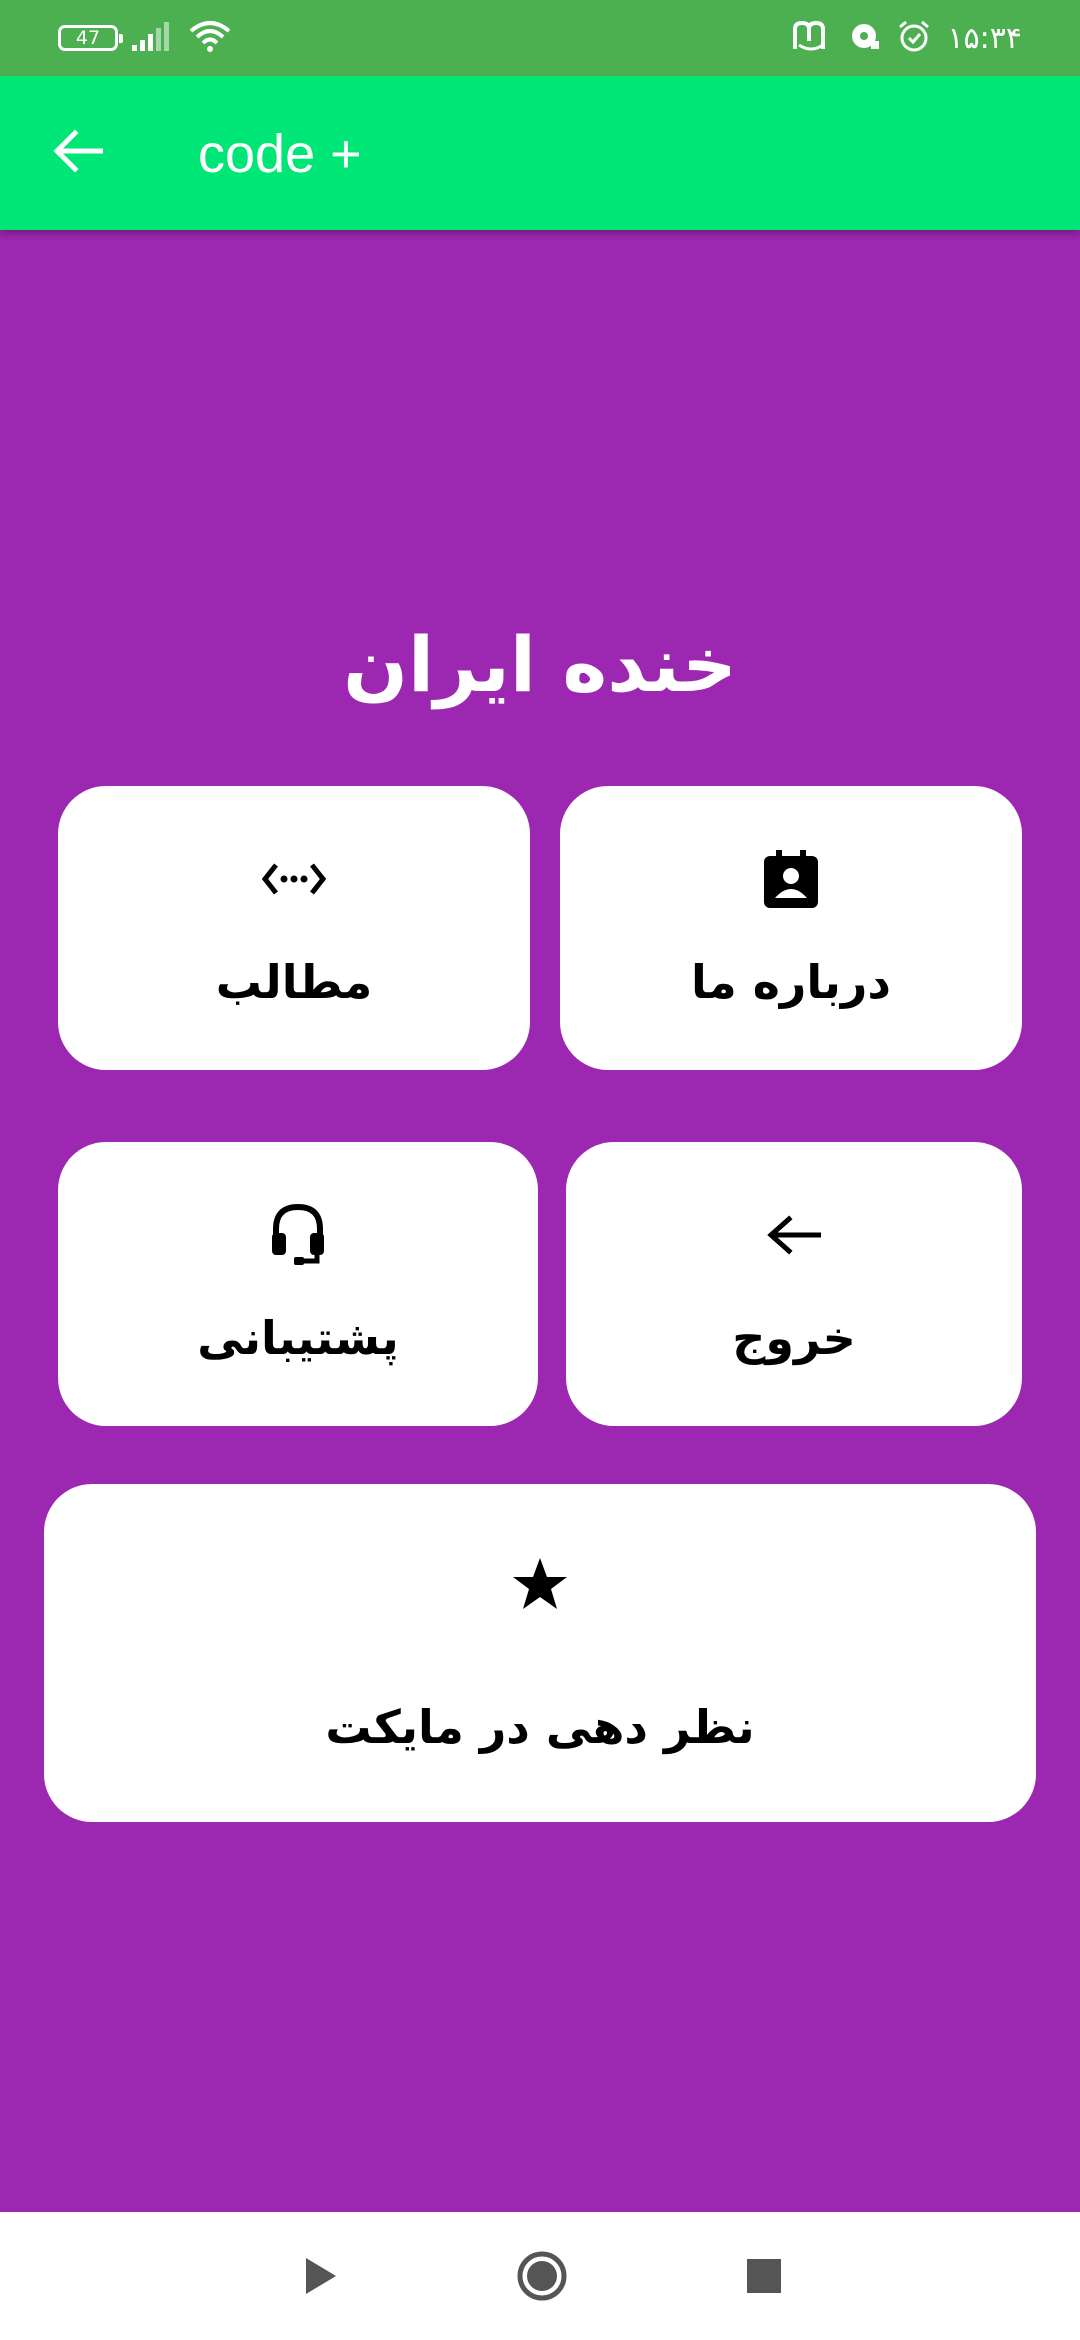 This screenshot has width=1080, height=2340. I want to click on support-button: پشتیبانی, so click(298, 1284).